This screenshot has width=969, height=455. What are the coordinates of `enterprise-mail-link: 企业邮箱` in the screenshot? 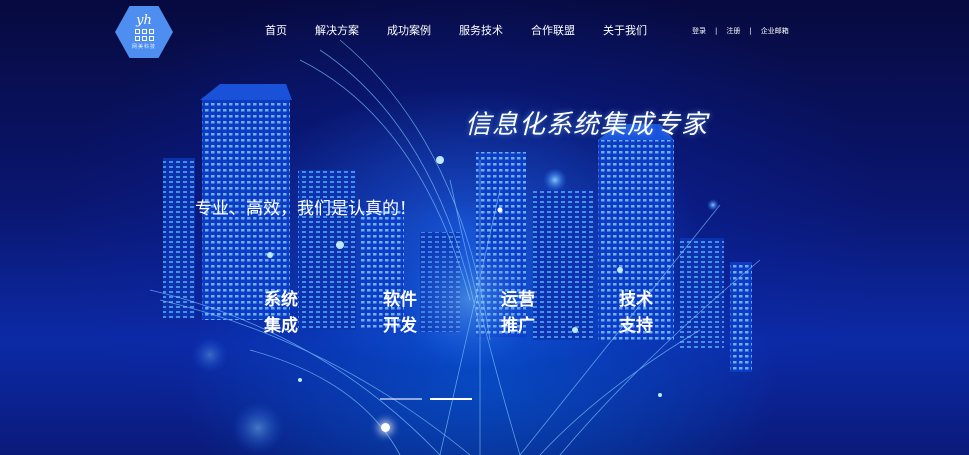 It's located at (775, 31).